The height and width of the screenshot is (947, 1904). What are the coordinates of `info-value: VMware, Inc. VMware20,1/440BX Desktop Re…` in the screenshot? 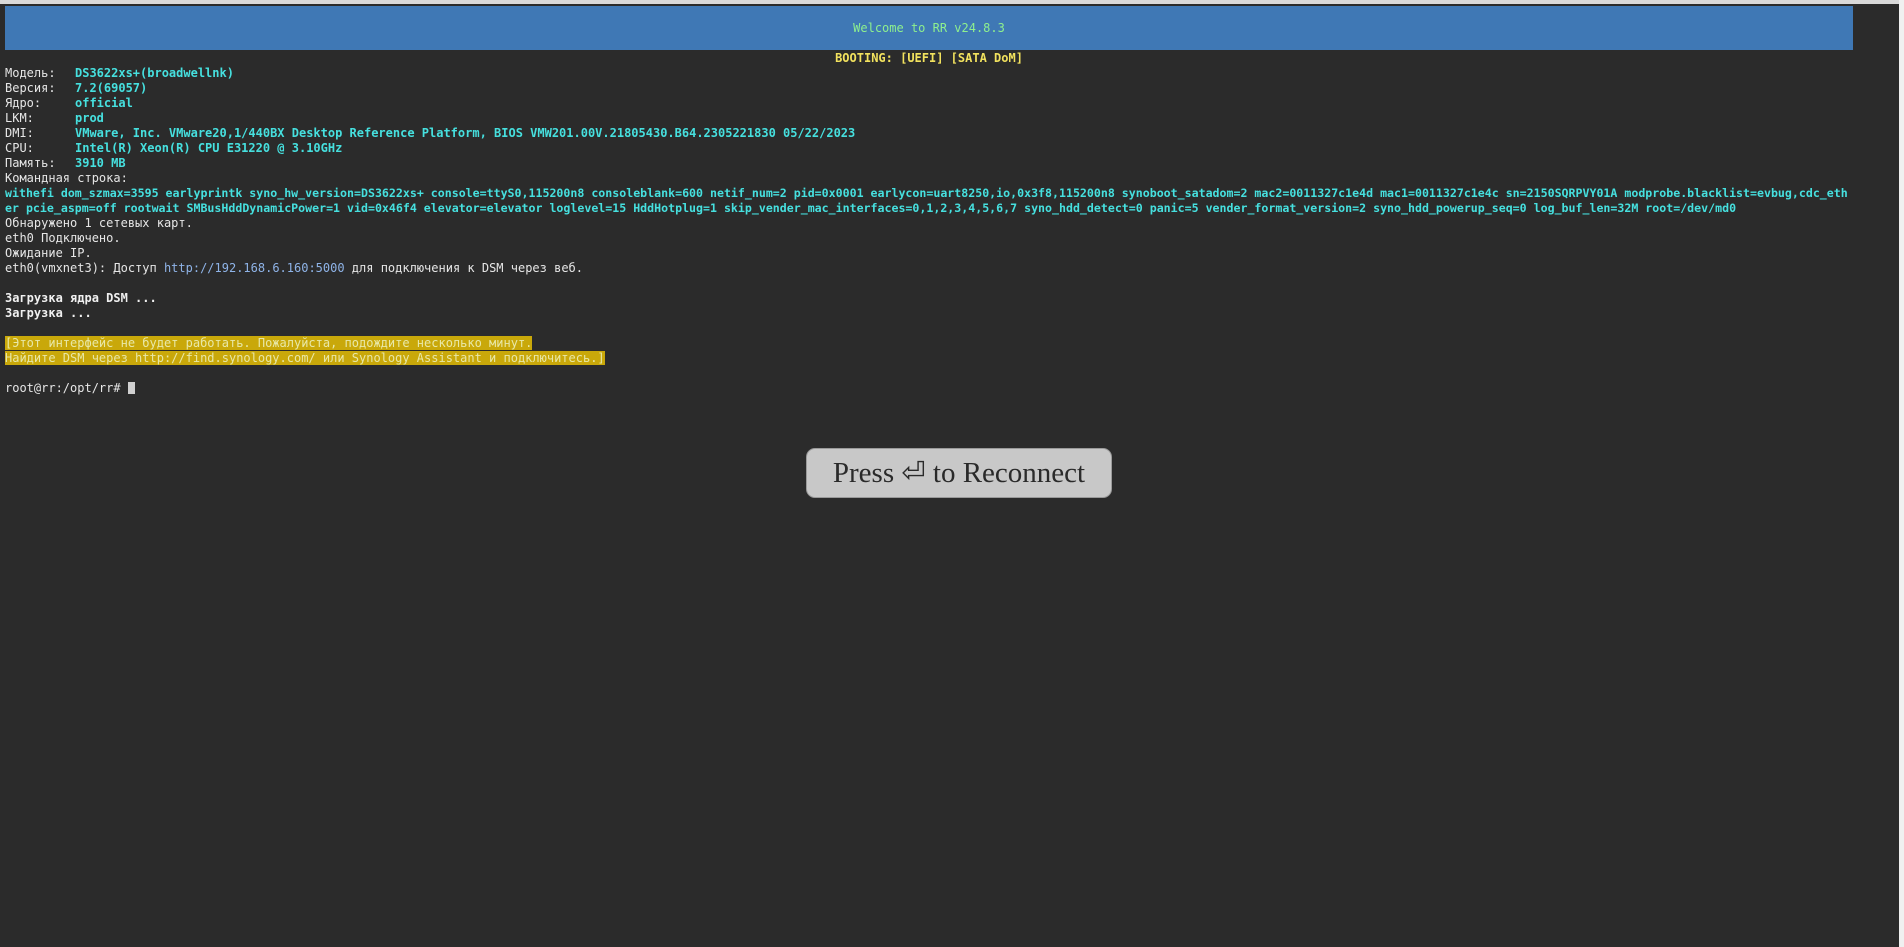 It's located at (465, 133).